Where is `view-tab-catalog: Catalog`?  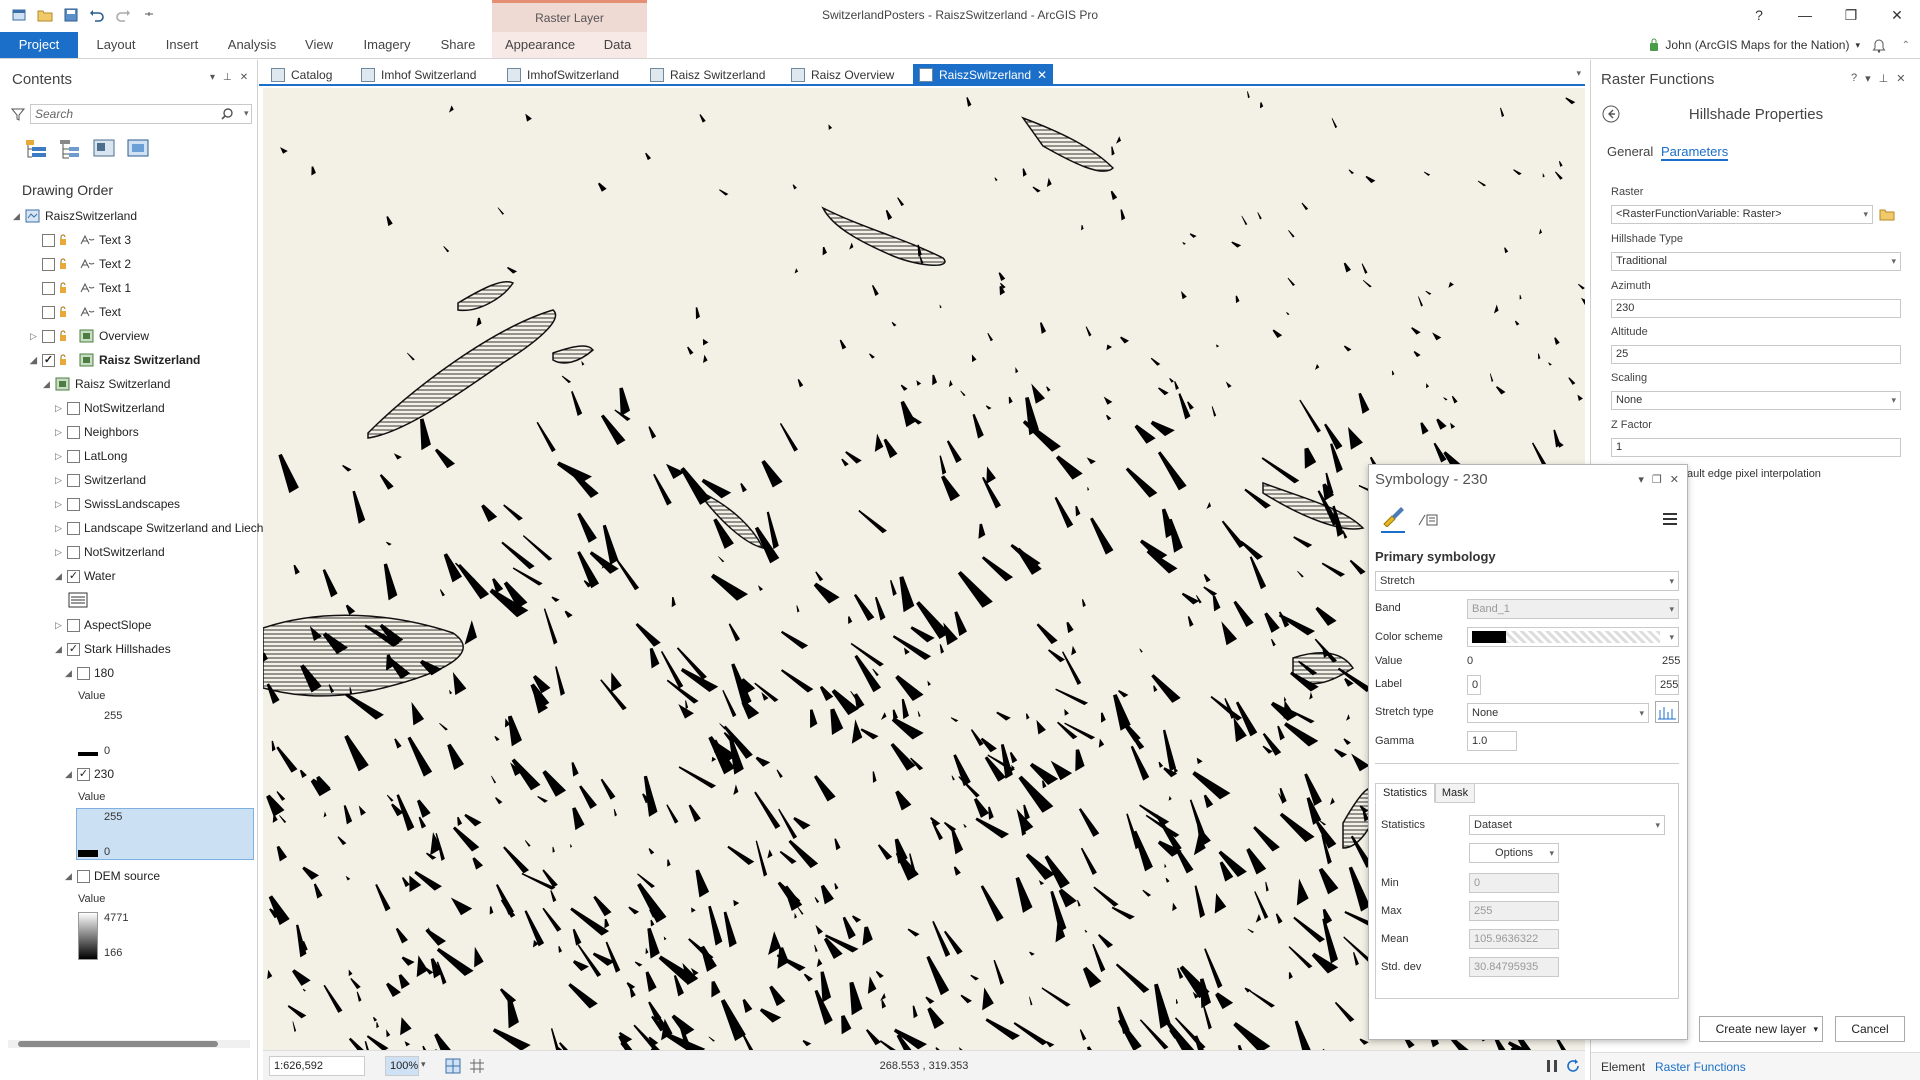
view-tab-catalog: Catalog is located at coordinates (301, 75).